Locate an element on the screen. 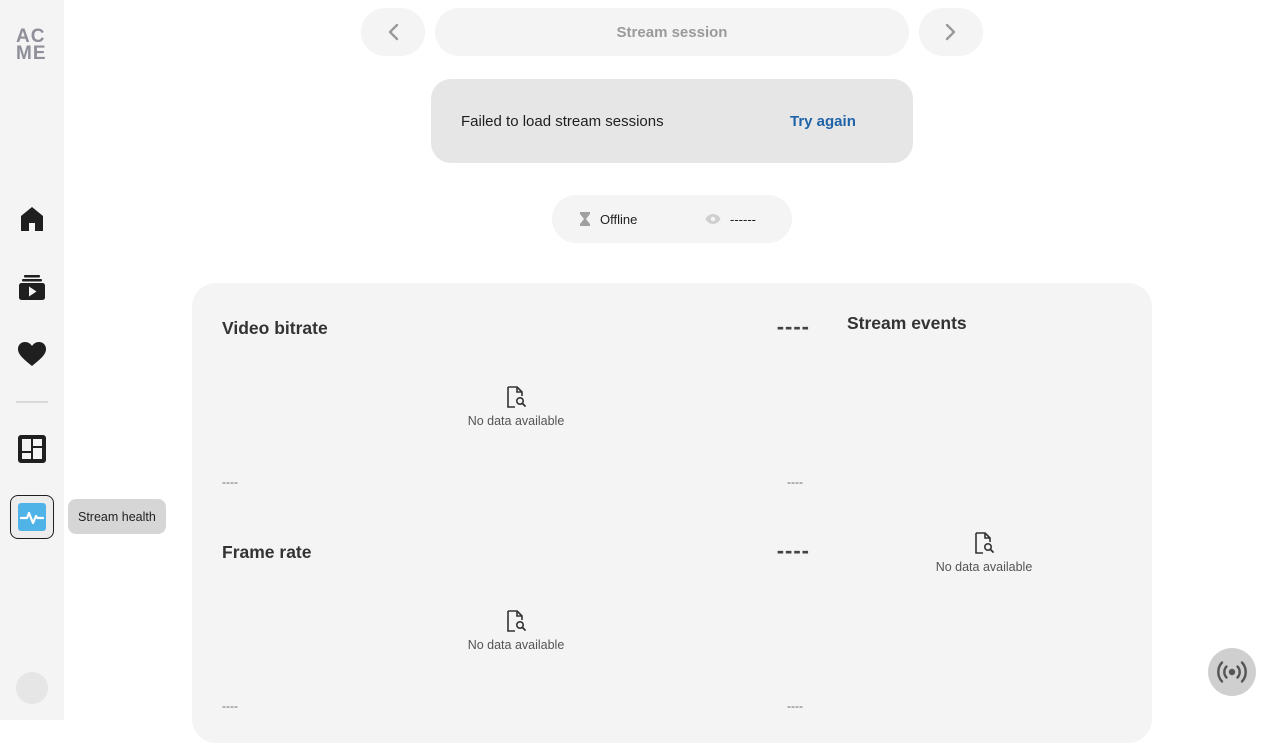 This screenshot has width=1280, height=743. try-again-button: Try again is located at coordinates (823, 121).